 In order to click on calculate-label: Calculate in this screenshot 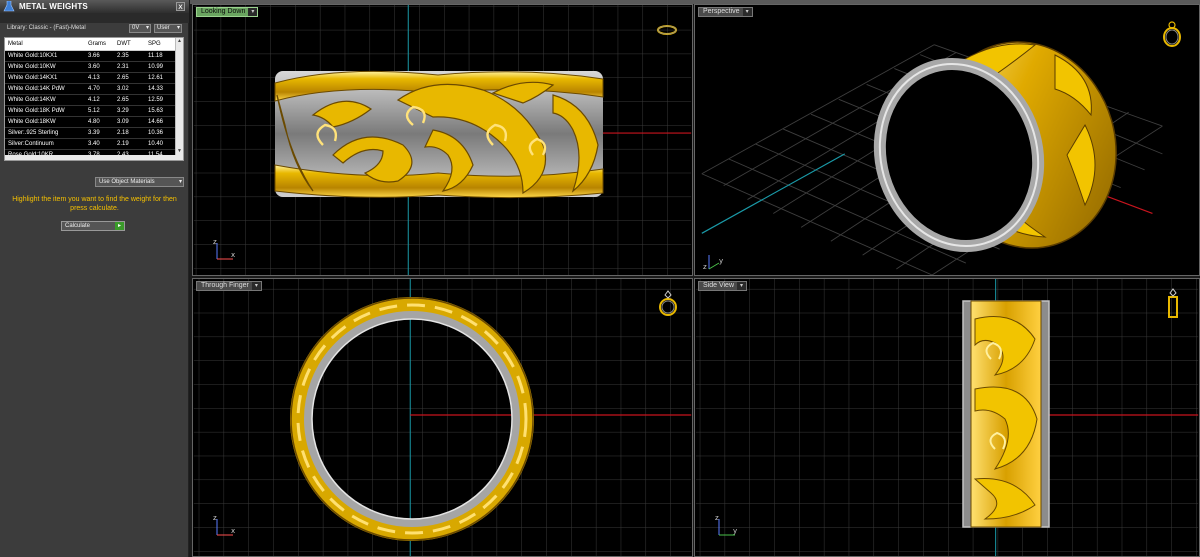, I will do `click(78, 226)`.